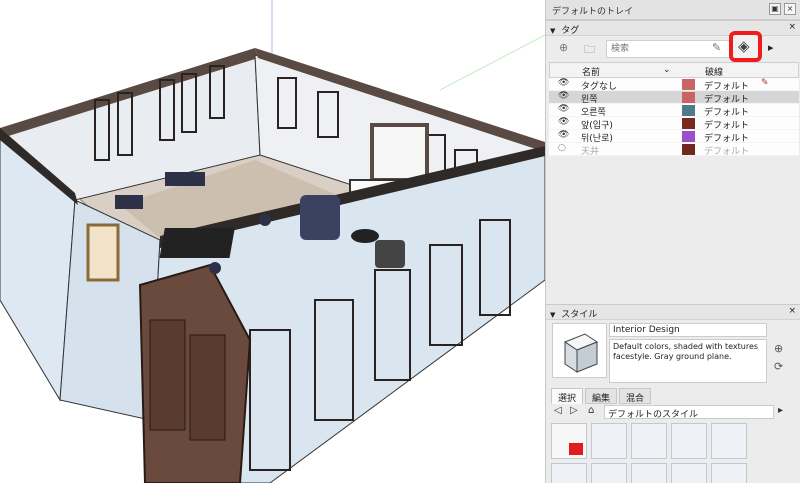  Describe the element at coordinates (716, 47) in the screenshot. I see `eyedropper-icon: ✎` at that location.